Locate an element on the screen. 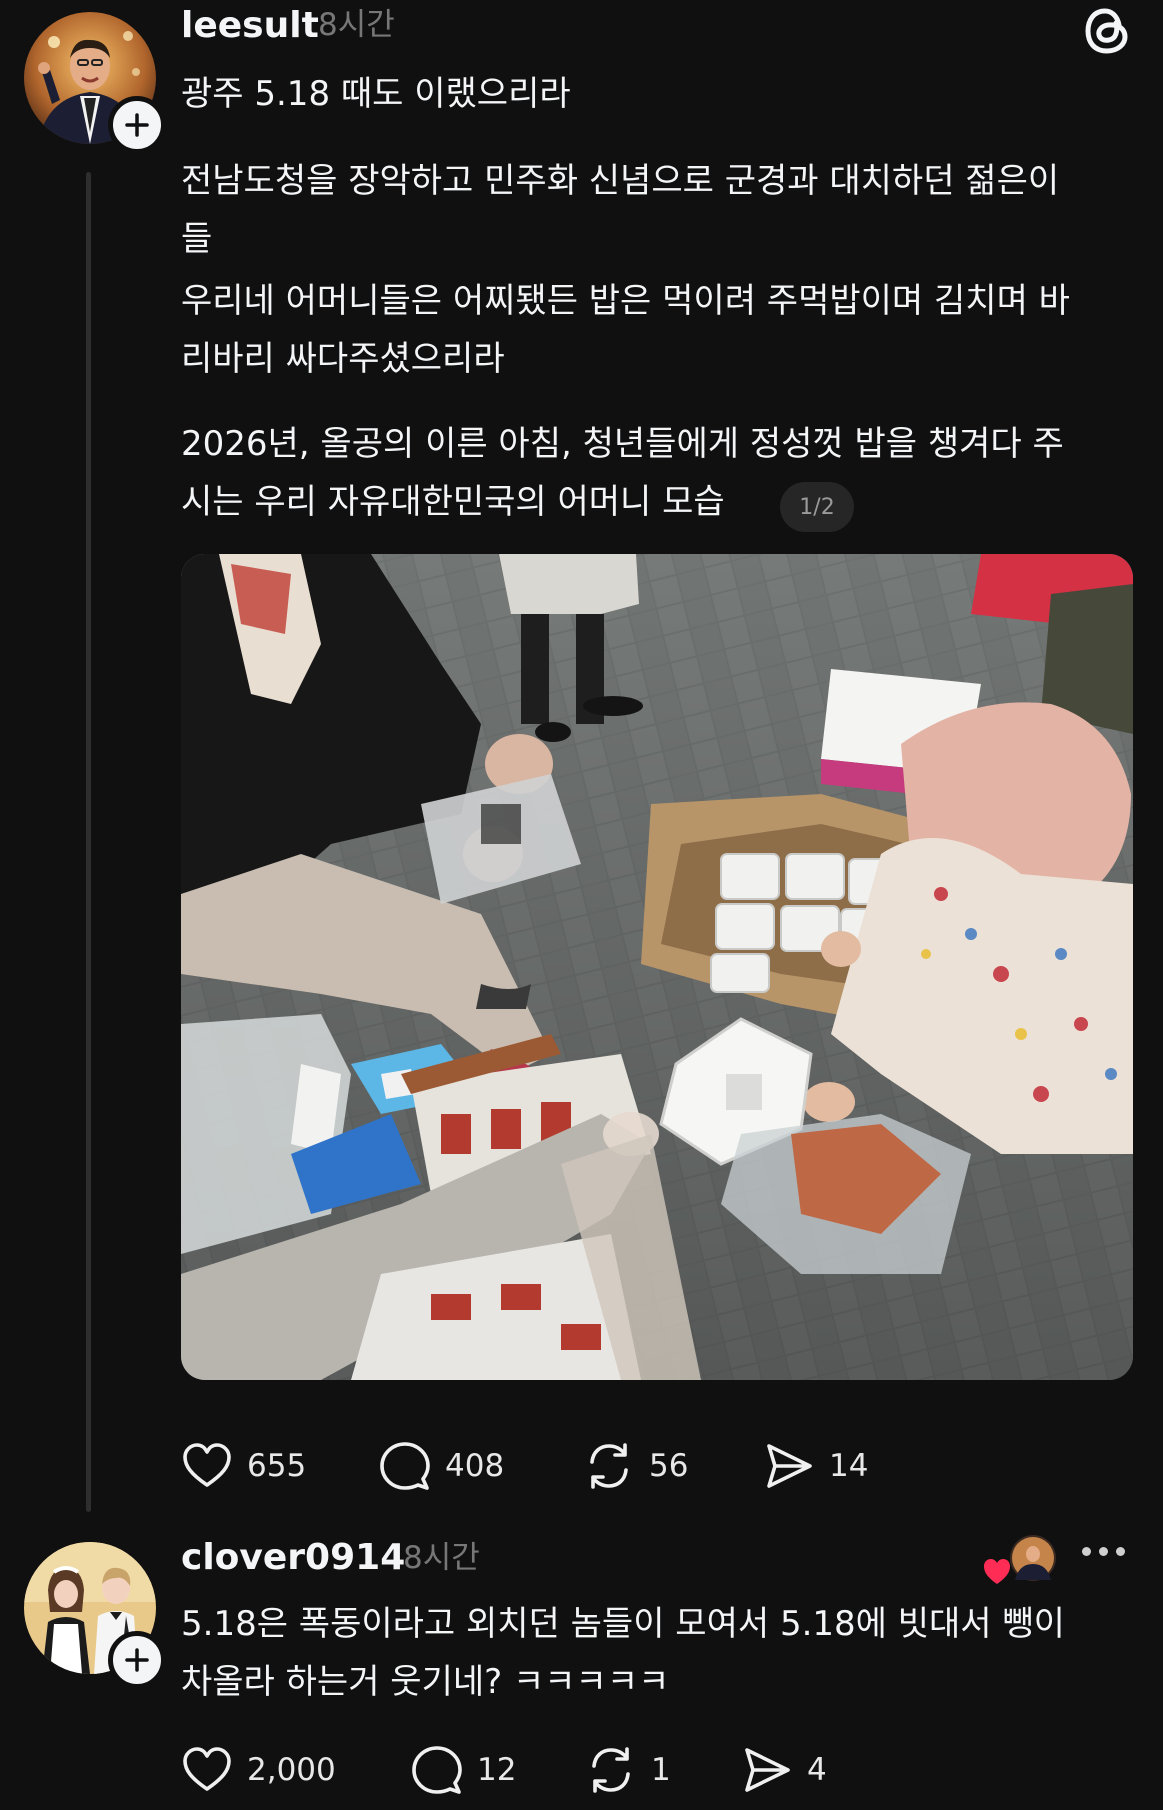 The height and width of the screenshot is (1810, 1163). reply-like-count: 2,000 is located at coordinates (291, 1770).